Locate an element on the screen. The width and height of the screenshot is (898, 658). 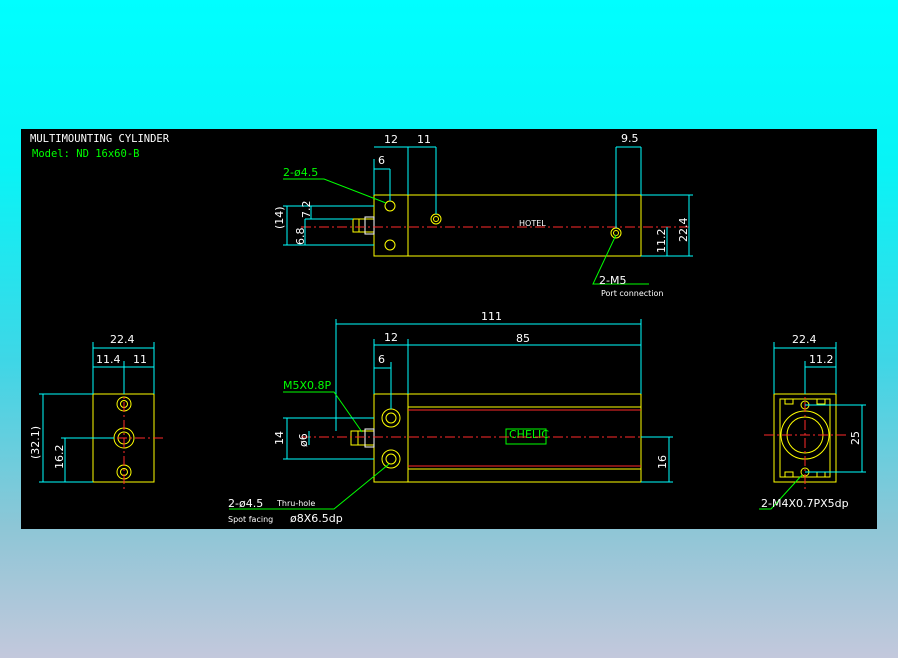
front-dim-85: 85 is located at coordinates (523, 338).